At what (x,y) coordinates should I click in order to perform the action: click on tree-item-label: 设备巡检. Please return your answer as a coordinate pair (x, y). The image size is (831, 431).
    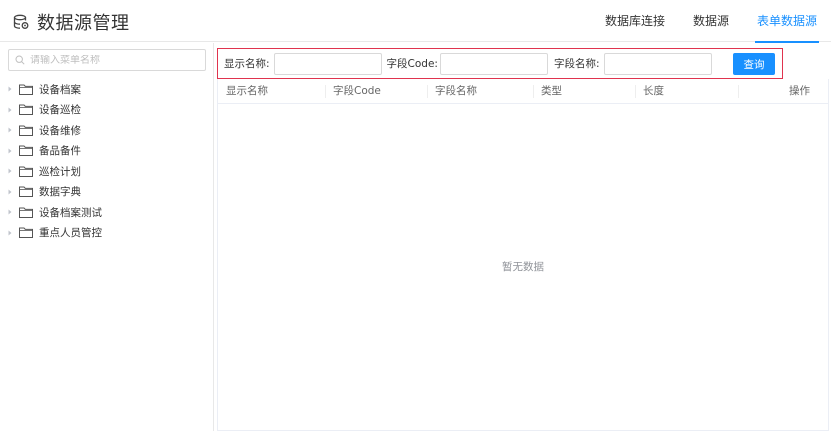
    Looking at the image, I should click on (60, 110).